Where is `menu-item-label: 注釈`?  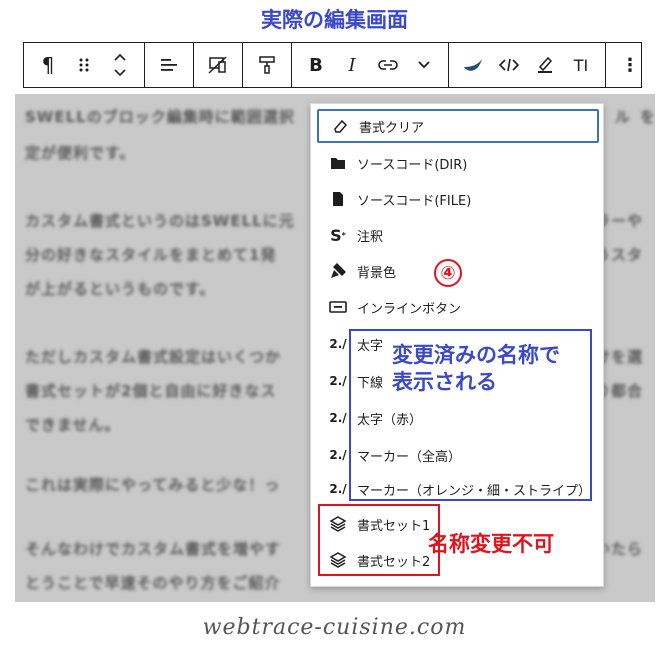 menu-item-label: 注釈 is located at coordinates (370, 237).